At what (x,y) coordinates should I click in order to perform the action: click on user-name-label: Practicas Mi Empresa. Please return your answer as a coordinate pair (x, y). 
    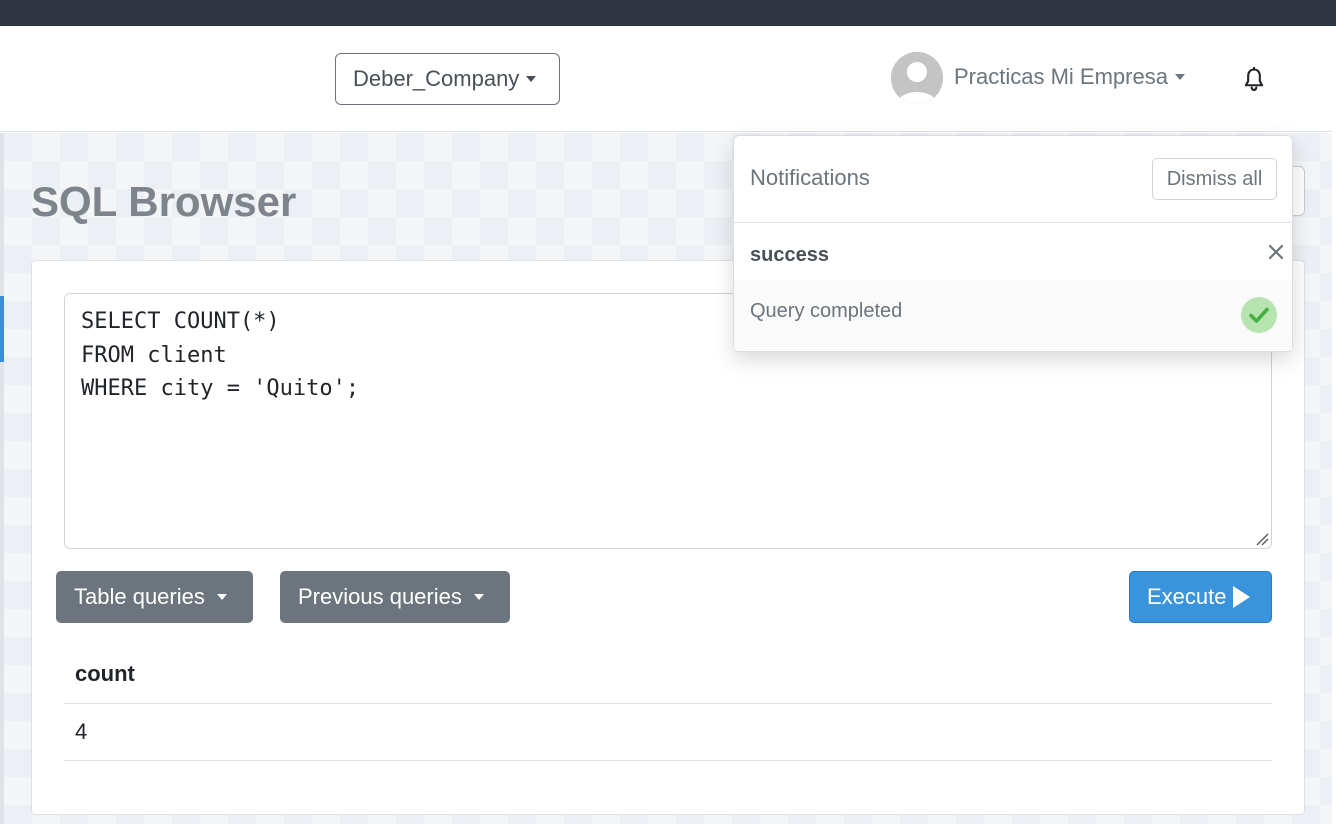
    Looking at the image, I should click on (1061, 76).